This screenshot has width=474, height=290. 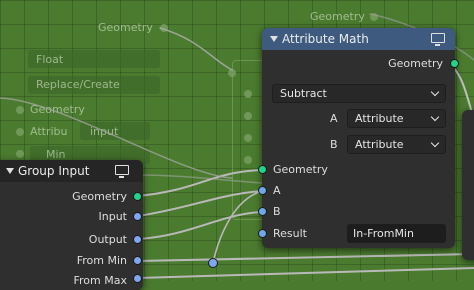 I want to click on attribute-math-header: Attribute Math, so click(x=358, y=39).